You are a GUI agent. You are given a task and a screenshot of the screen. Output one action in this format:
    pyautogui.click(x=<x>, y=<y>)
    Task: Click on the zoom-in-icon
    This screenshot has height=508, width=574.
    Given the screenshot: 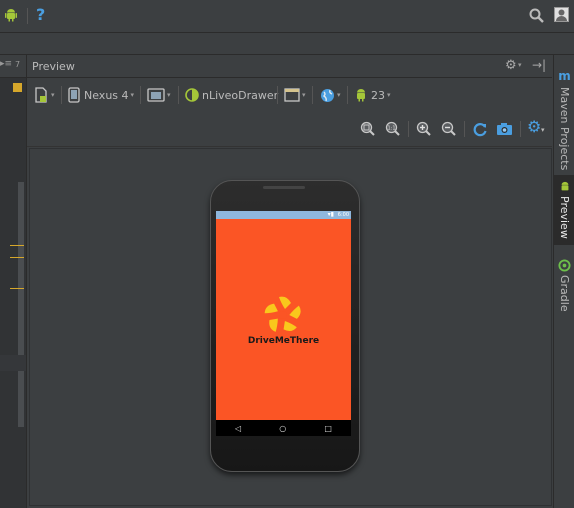 What is the action you would take?
    pyautogui.click(x=423, y=128)
    